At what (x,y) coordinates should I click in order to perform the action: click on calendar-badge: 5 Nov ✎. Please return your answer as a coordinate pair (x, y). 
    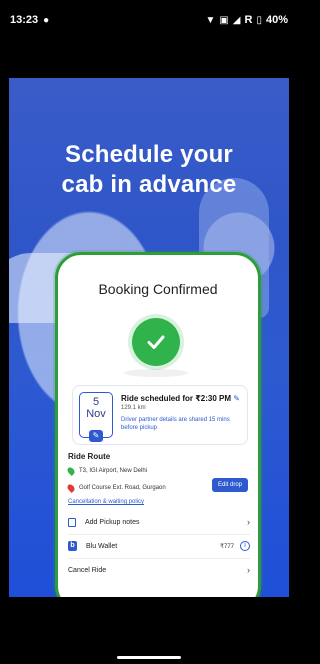
    Looking at the image, I should click on (96, 417).